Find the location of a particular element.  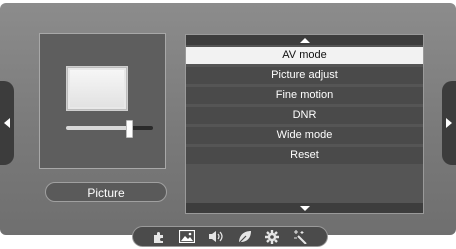

preview-slider-track is located at coordinates (109, 128).